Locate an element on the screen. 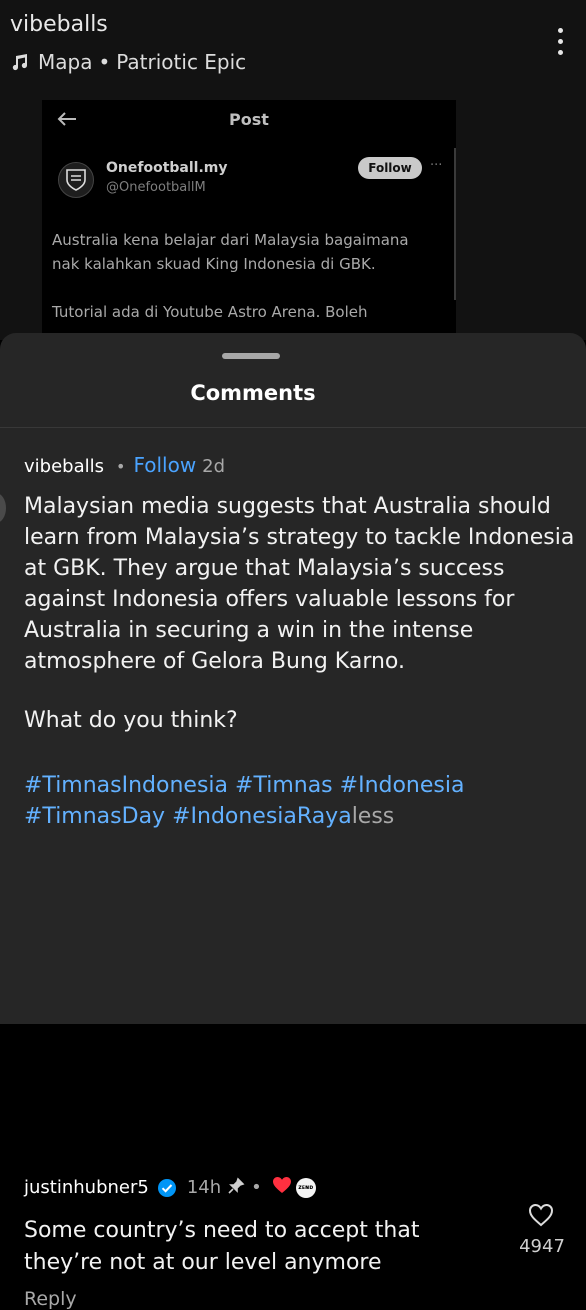 This screenshot has height=1310, width=586. comment-time: 2d is located at coordinates (214, 466).